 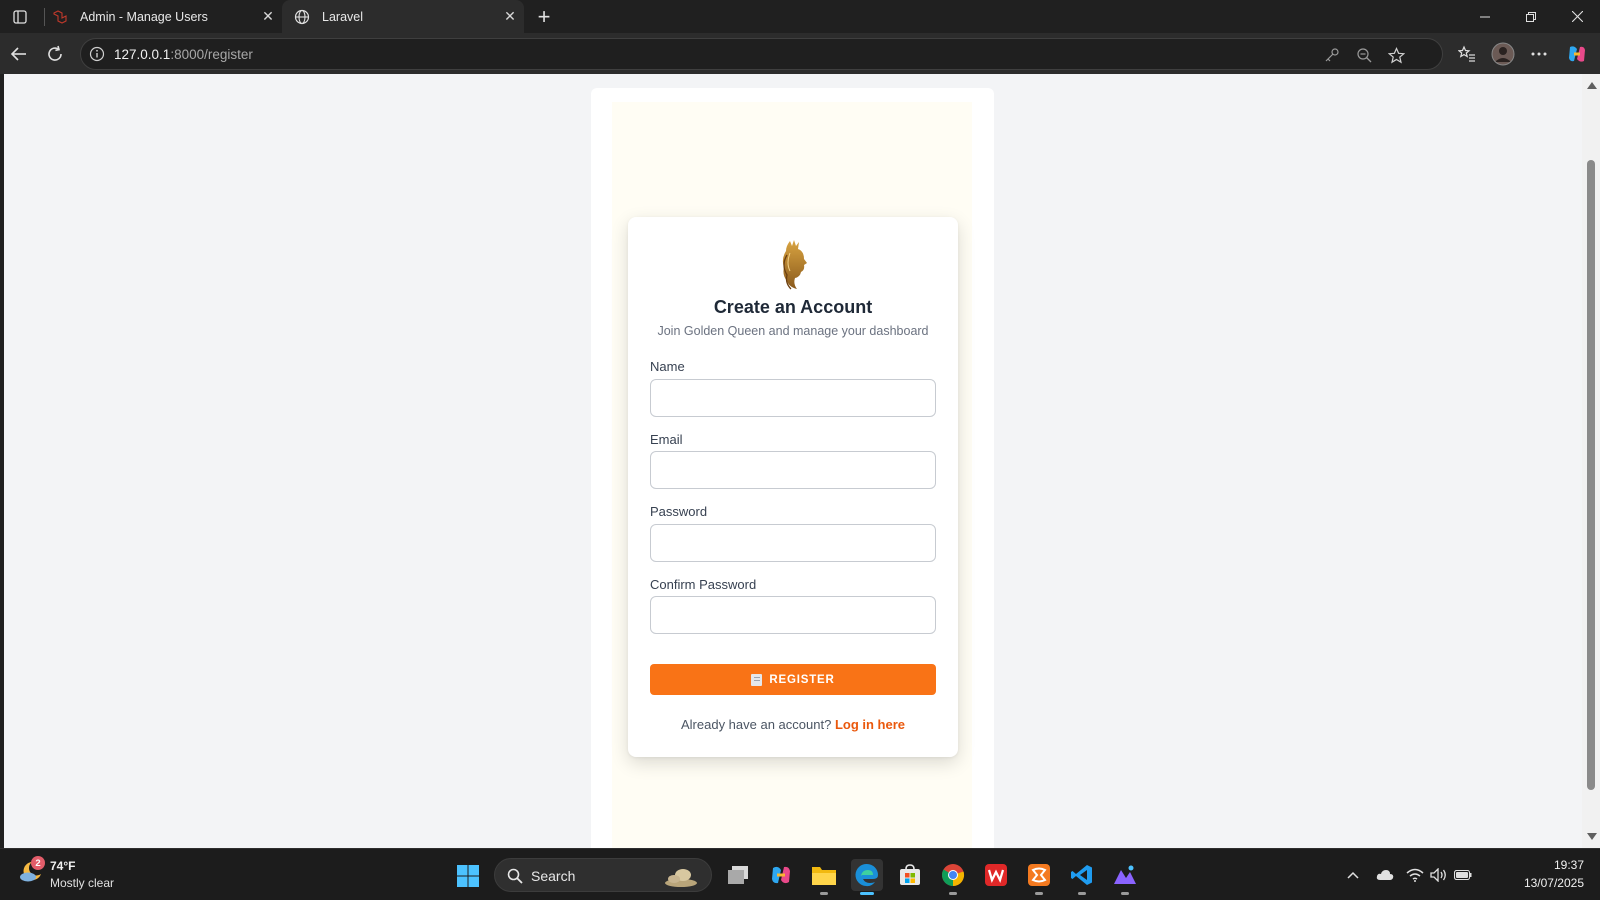 I want to click on name-label: Name, so click(x=667, y=366).